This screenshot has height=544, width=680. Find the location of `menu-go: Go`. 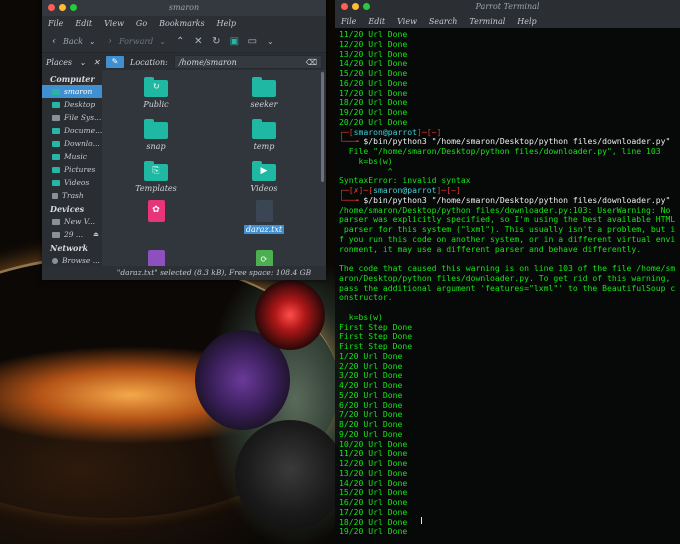

menu-go: Go is located at coordinates (141, 23).